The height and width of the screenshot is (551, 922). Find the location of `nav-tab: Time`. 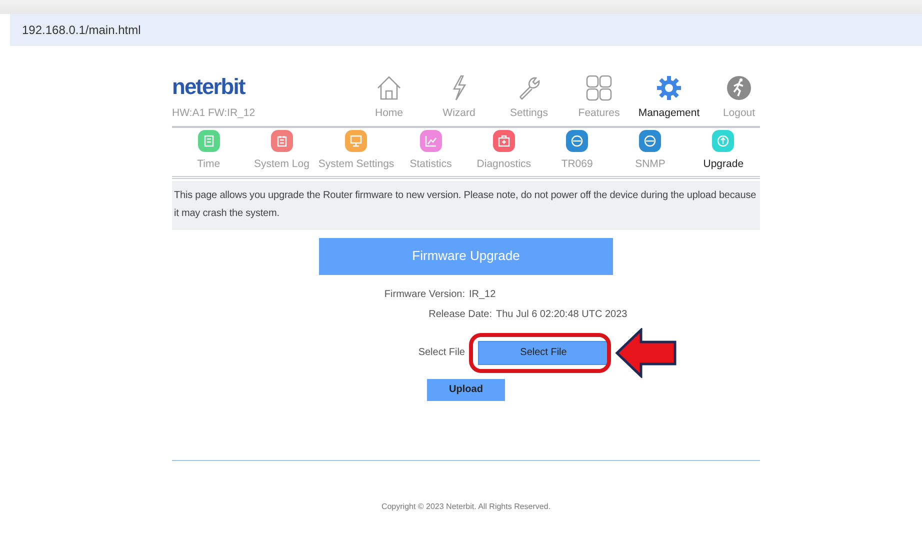

nav-tab: Time is located at coordinates (209, 151).